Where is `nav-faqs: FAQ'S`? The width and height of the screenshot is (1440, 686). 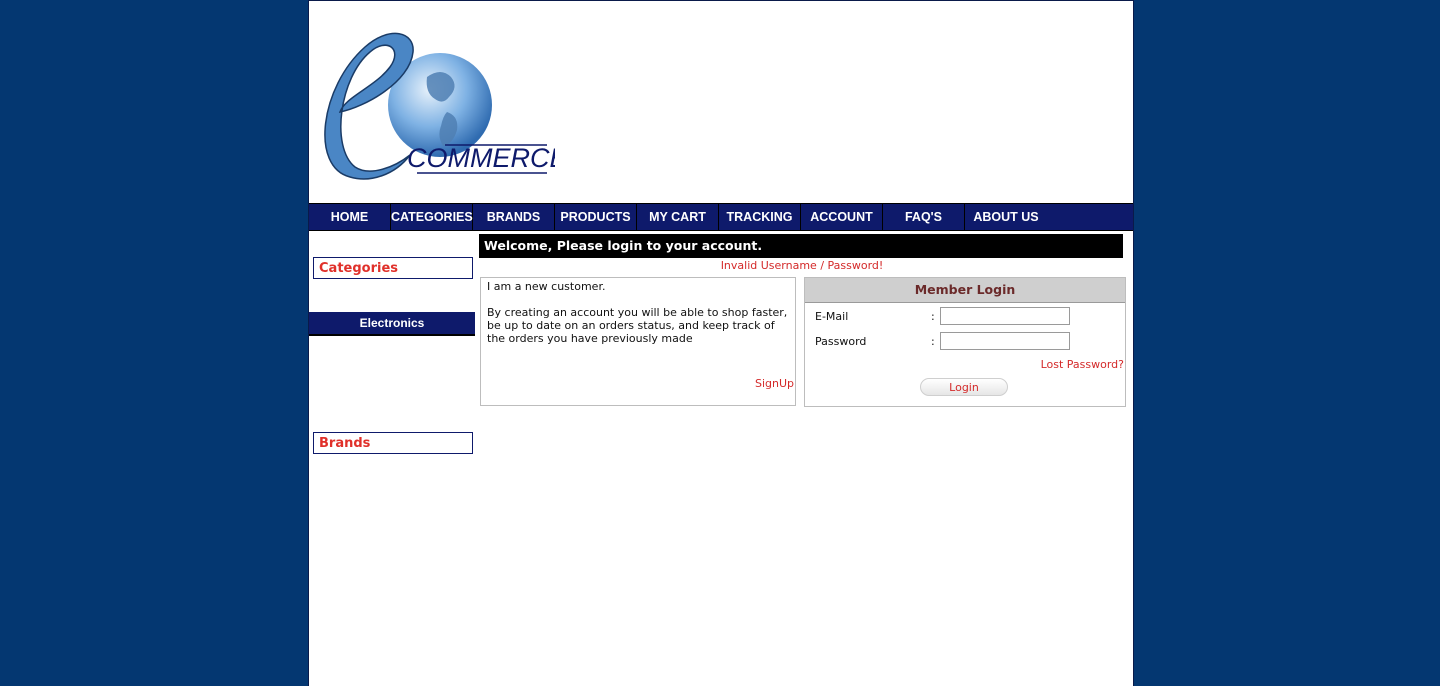 nav-faqs: FAQ'S is located at coordinates (924, 217).